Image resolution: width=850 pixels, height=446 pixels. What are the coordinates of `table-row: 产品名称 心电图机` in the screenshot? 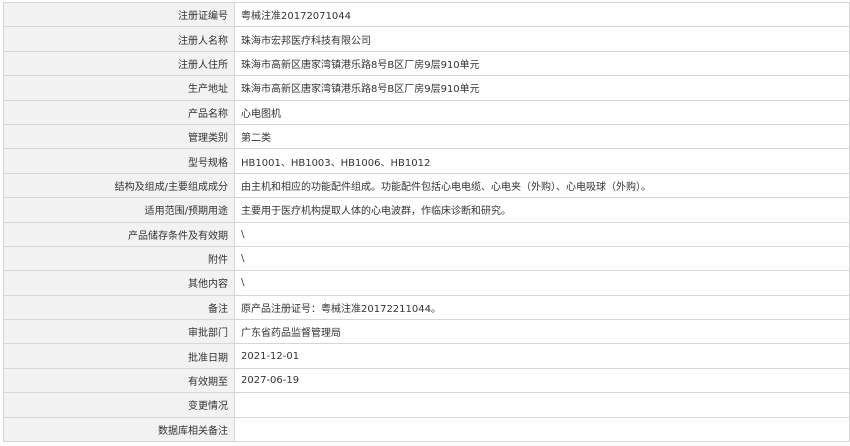 It's located at (426, 112).